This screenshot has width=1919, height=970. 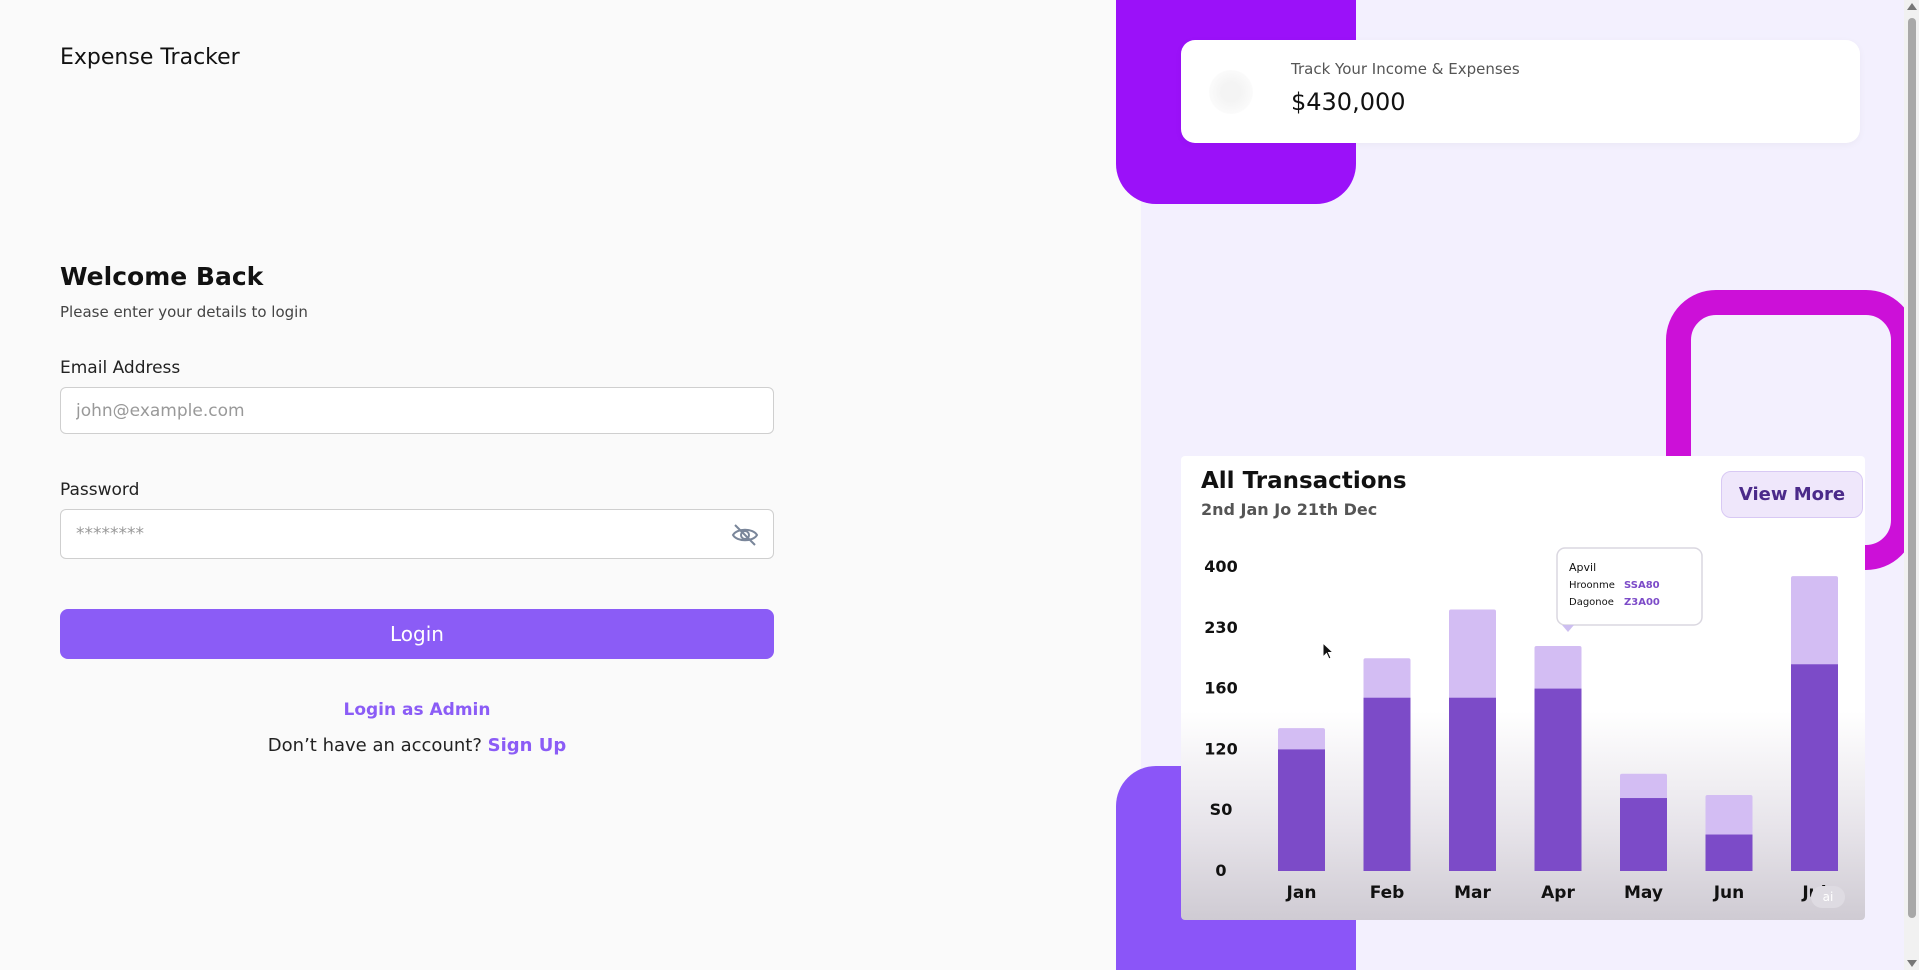 What do you see at coordinates (1642, 585) in the screenshot?
I see `tooltip-line1-value: SSA80` at bounding box center [1642, 585].